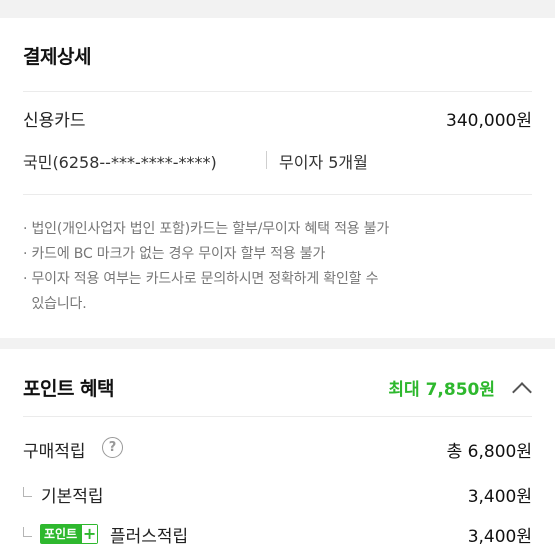 Image resolution: width=555 pixels, height=555 pixels. I want to click on basic-reward-value: 3,400원, so click(499, 497).